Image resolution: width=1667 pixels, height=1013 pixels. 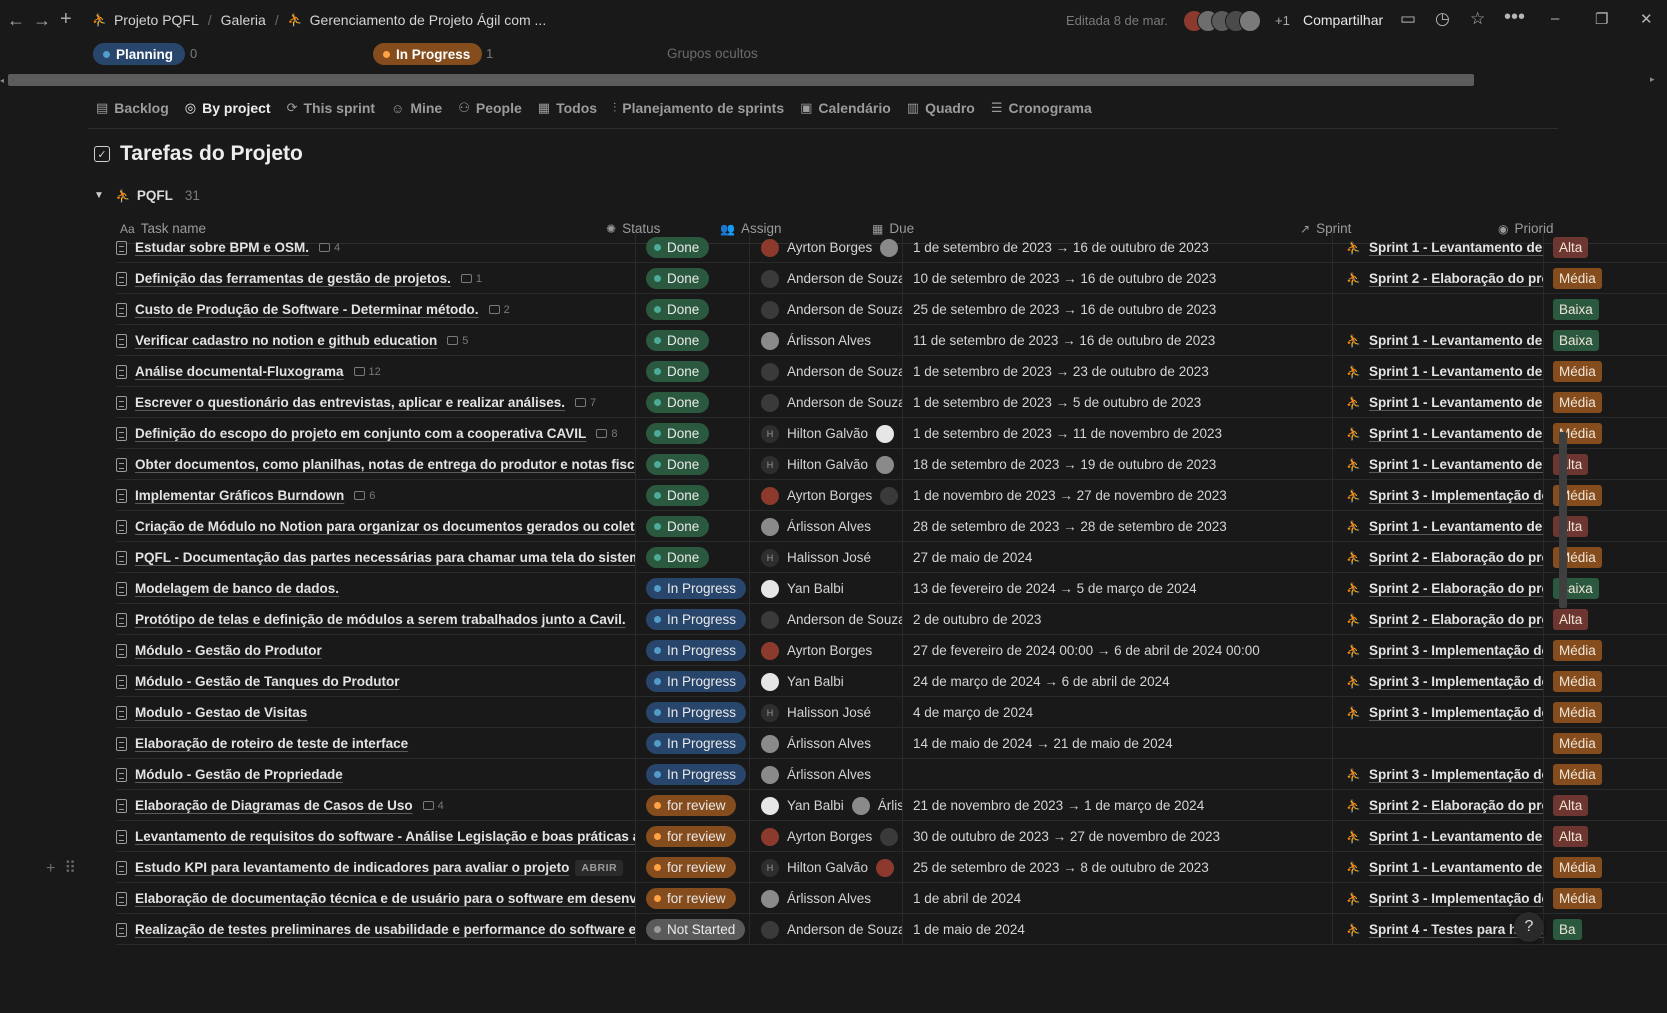 I want to click on comment-count: 5, so click(x=457, y=341).